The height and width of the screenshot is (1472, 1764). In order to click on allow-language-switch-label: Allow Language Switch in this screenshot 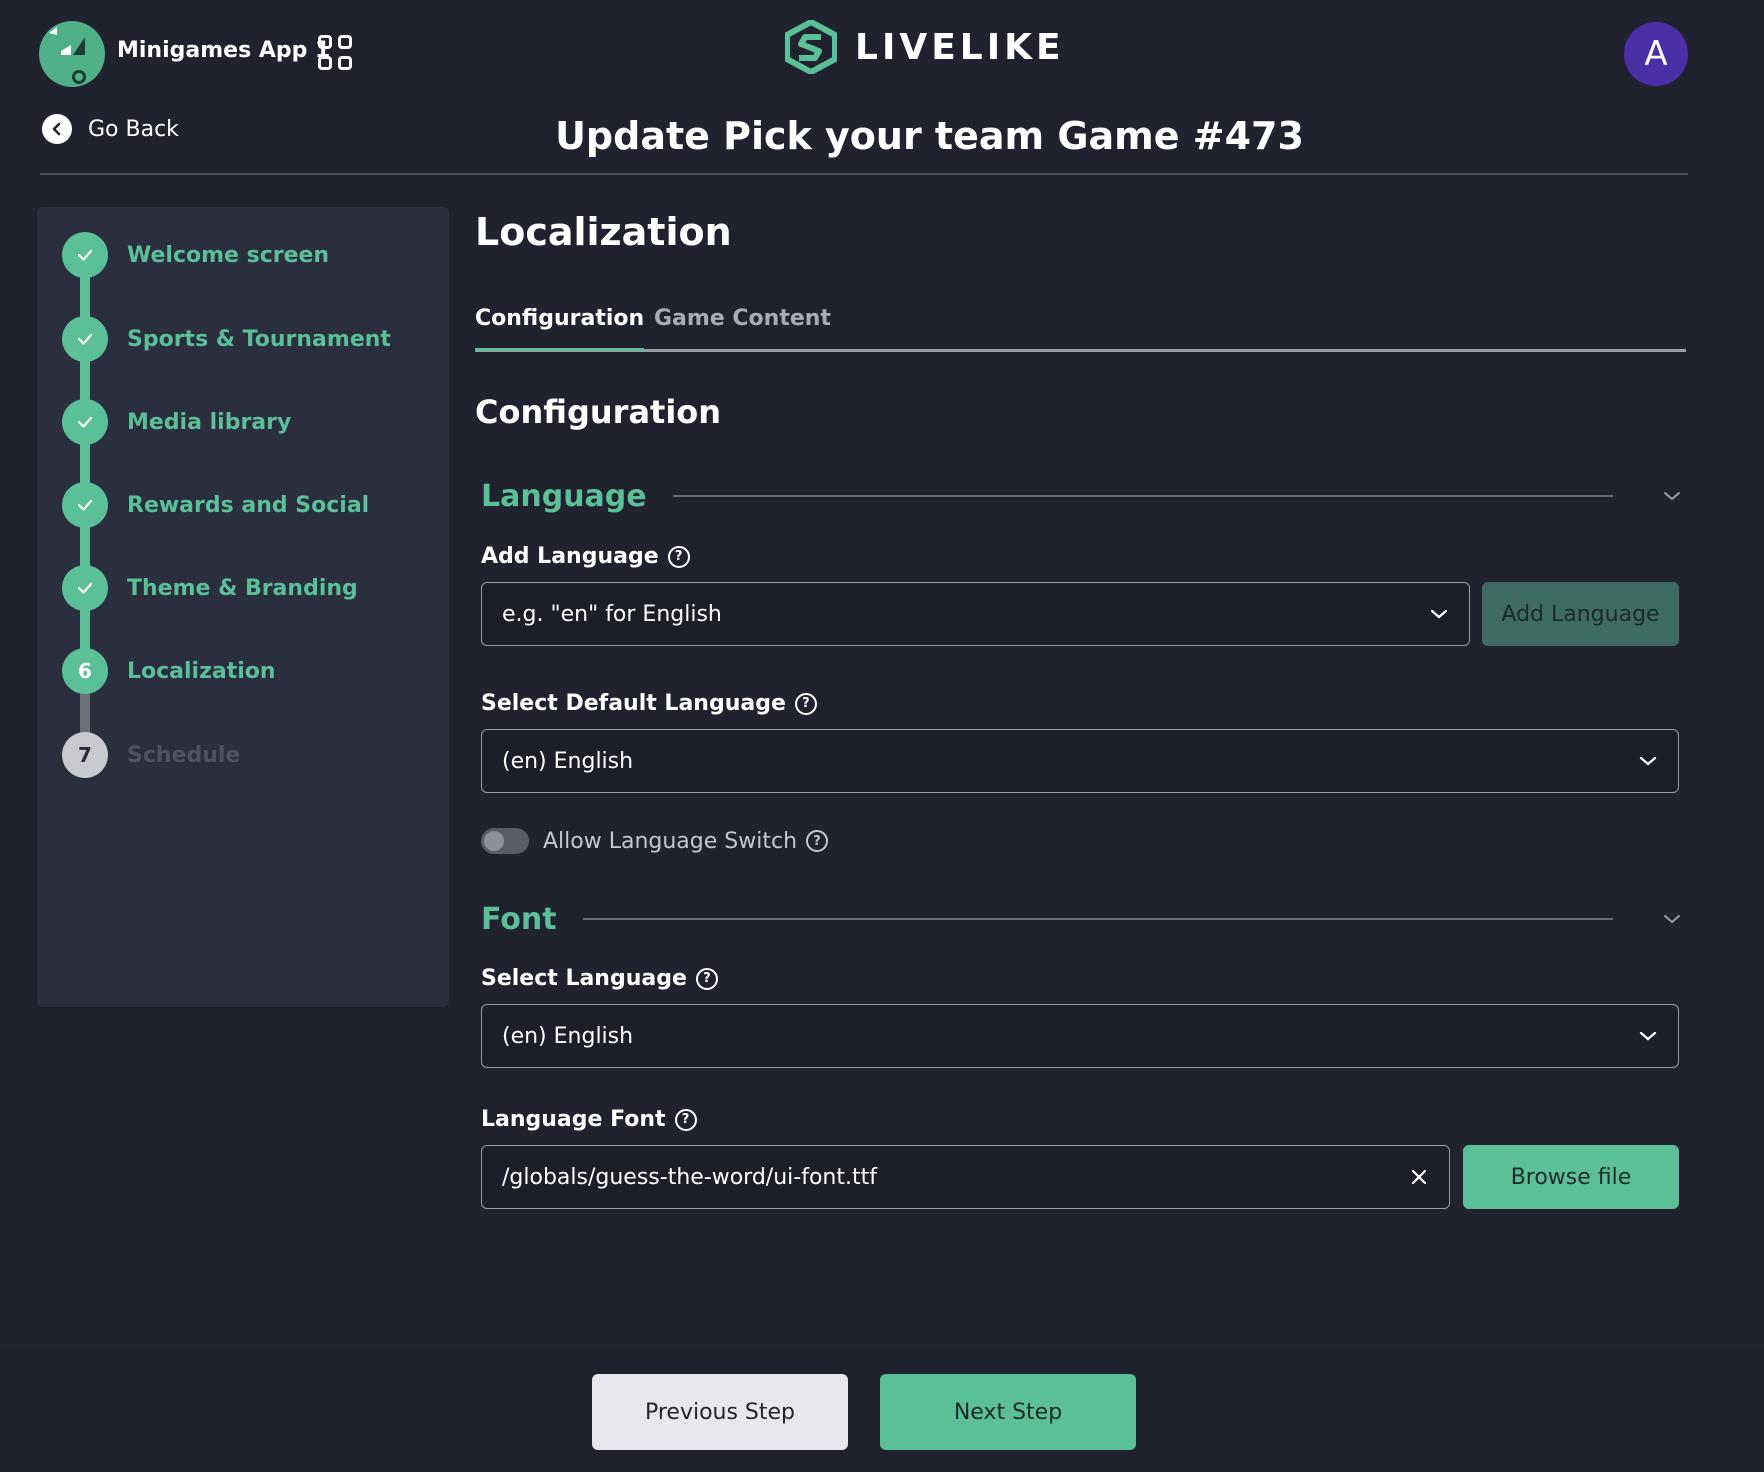, I will do `click(670, 841)`.